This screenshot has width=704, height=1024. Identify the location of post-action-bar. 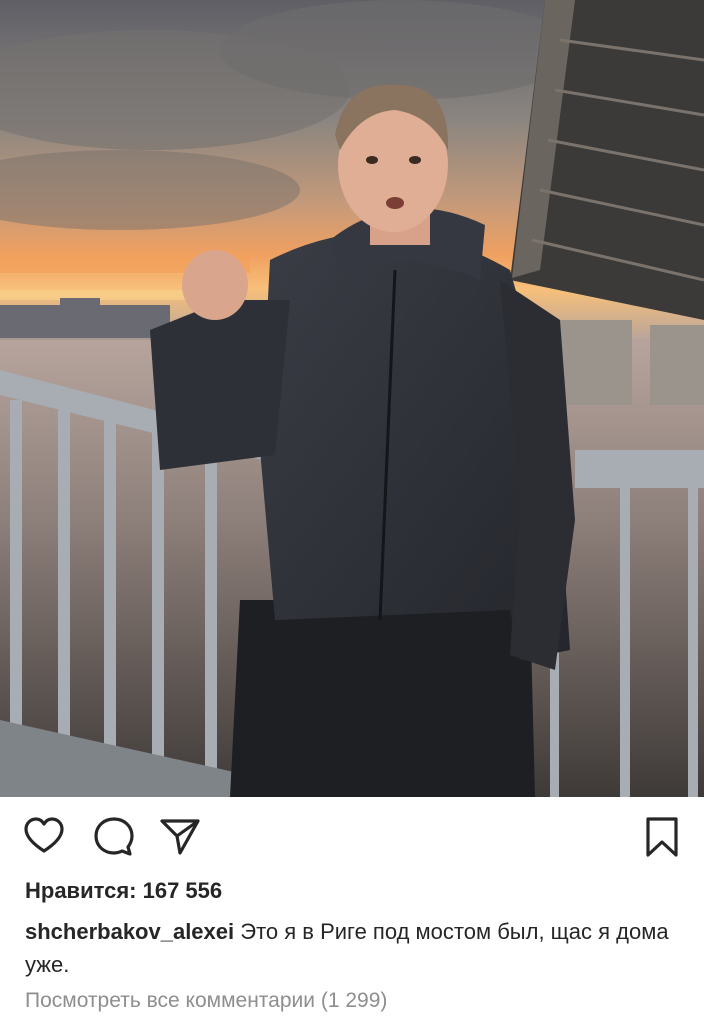
(352, 837).